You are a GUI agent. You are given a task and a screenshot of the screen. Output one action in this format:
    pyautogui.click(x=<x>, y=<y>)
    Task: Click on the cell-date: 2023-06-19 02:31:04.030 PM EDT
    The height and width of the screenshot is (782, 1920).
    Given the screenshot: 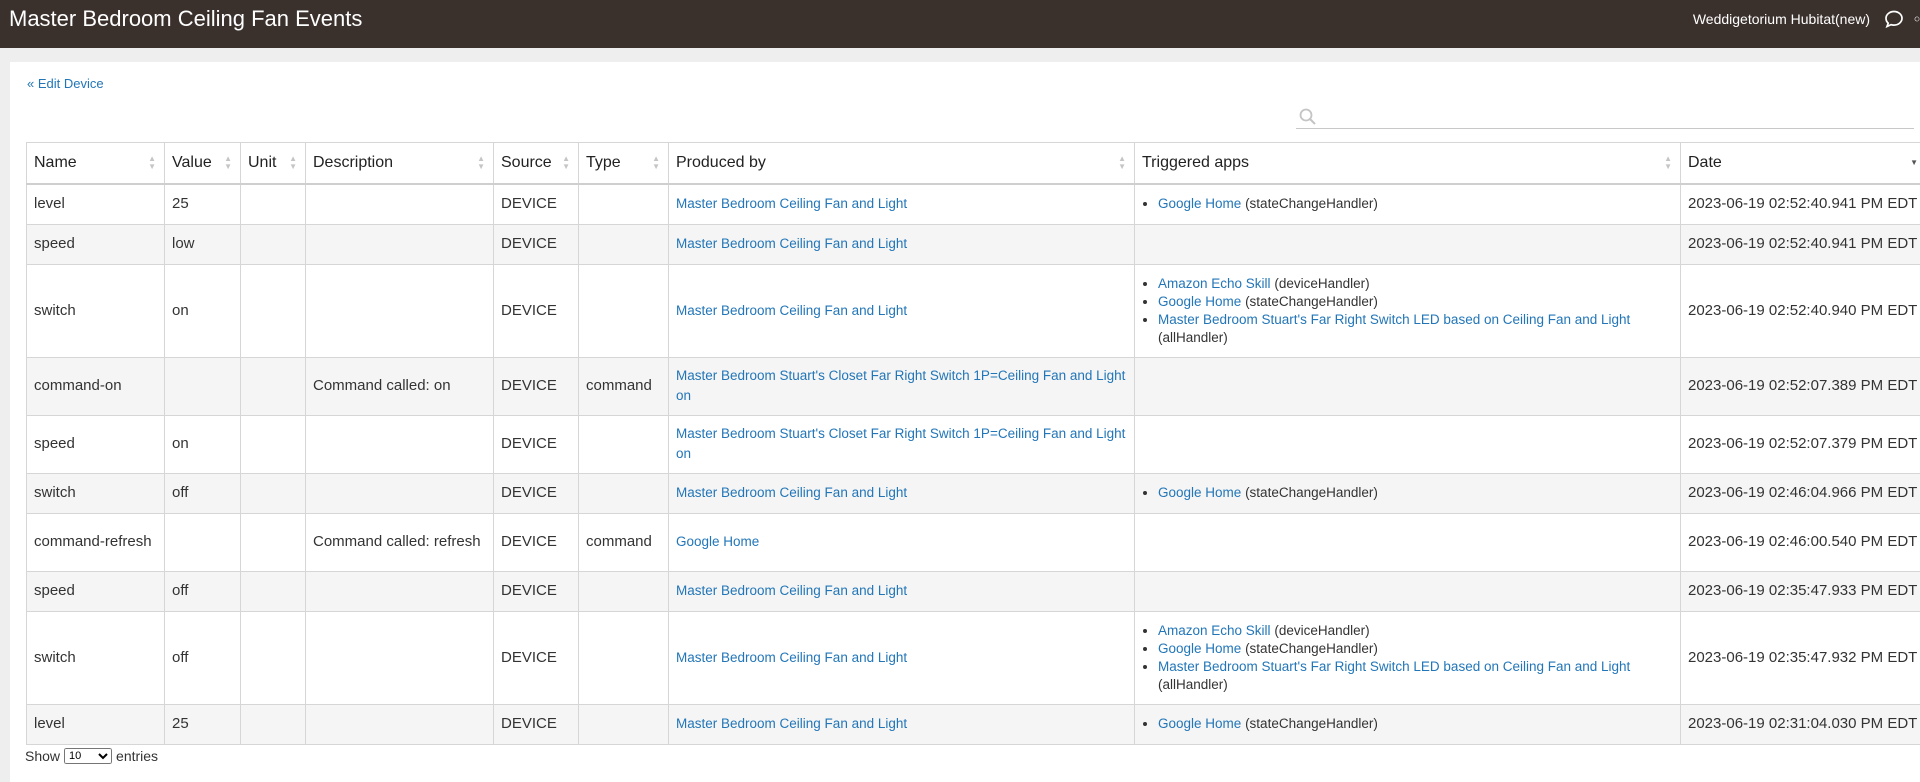 What is the action you would take?
    pyautogui.click(x=1800, y=724)
    